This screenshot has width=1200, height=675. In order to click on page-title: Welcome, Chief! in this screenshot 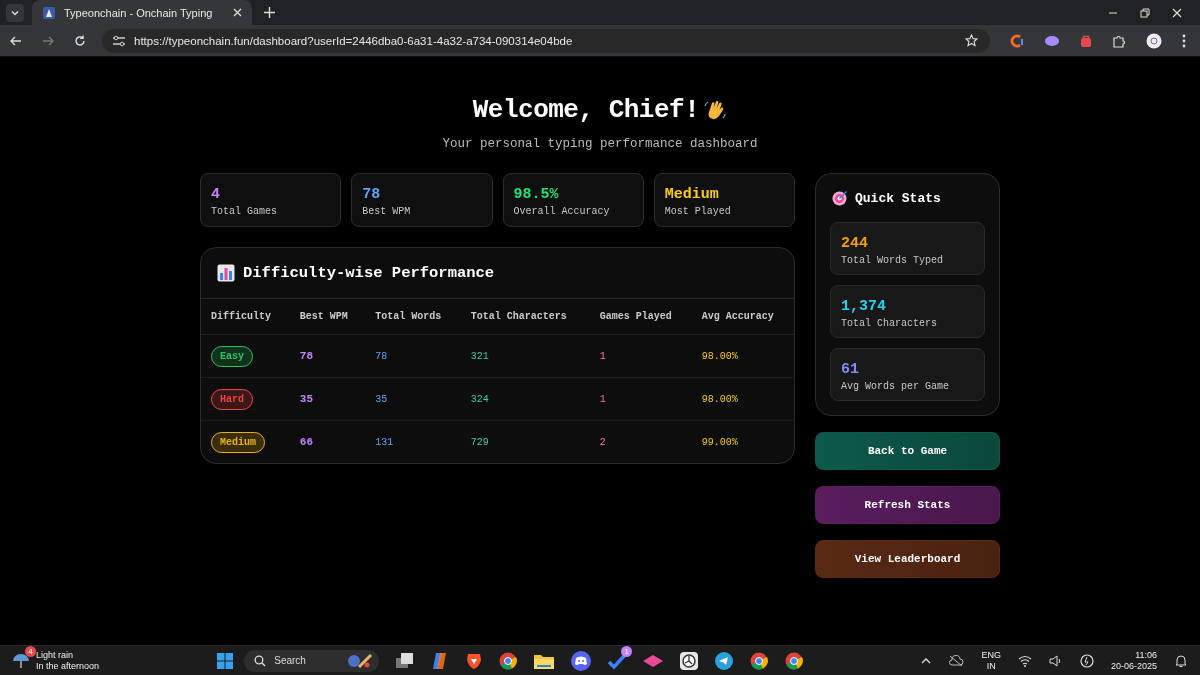, I will do `click(586, 110)`.